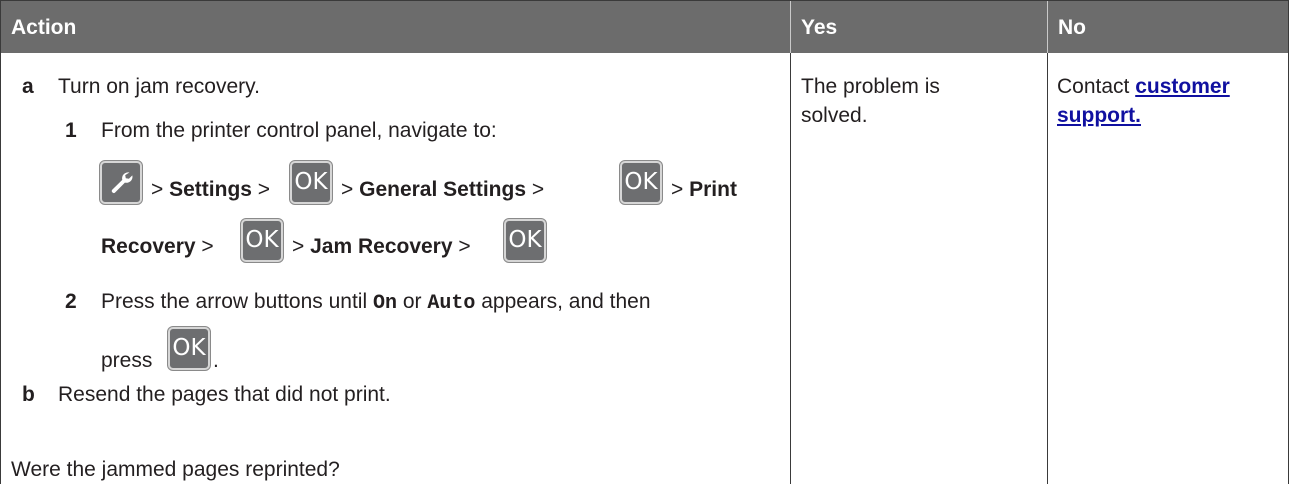  I want to click on yes-text-line2: solved., so click(834, 115).